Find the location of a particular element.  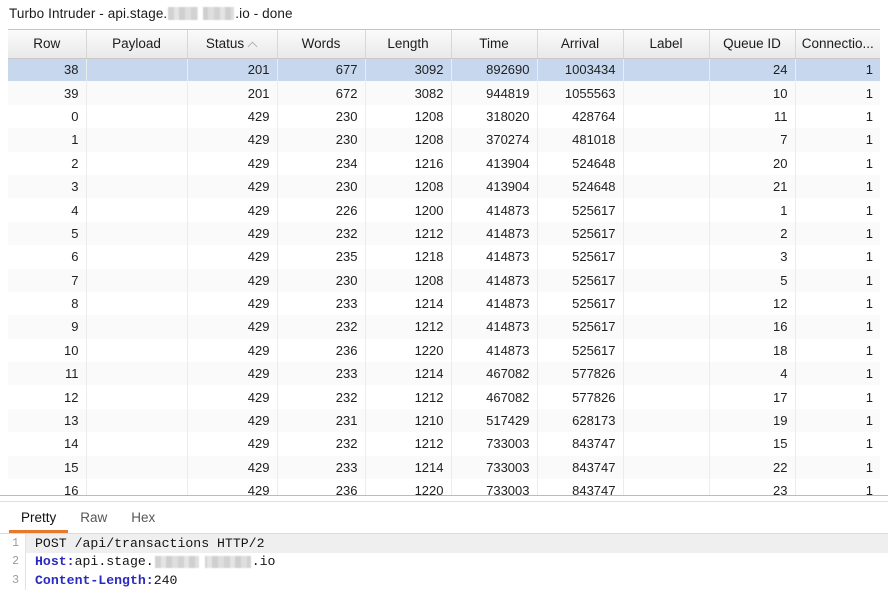

cell-row: 1 is located at coordinates (47, 140).